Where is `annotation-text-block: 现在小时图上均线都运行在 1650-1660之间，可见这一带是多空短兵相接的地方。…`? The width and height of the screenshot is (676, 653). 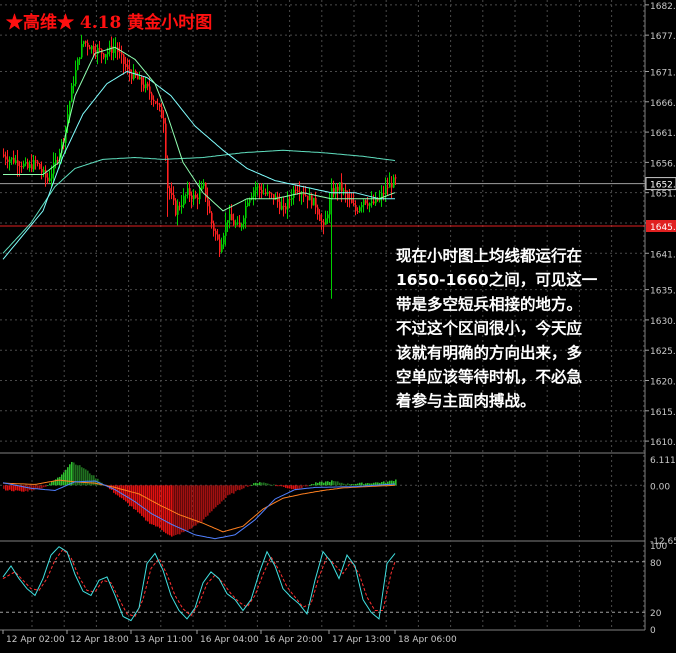 annotation-text-block: 现在小时图上均线都运行在 1650-1660之间，可见这一带是多空短兵相接的地方。… is located at coordinates (496, 328).